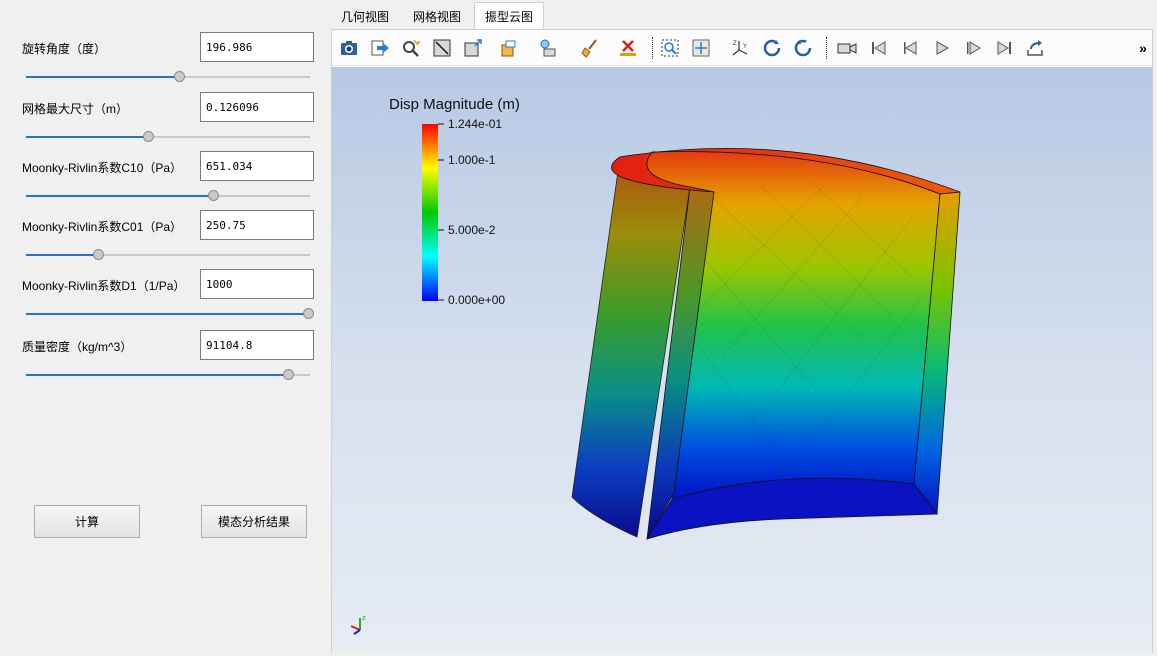 This screenshot has width=1157, height=656. What do you see at coordinates (879, 48) in the screenshot?
I see `first-frame-icon` at bounding box center [879, 48].